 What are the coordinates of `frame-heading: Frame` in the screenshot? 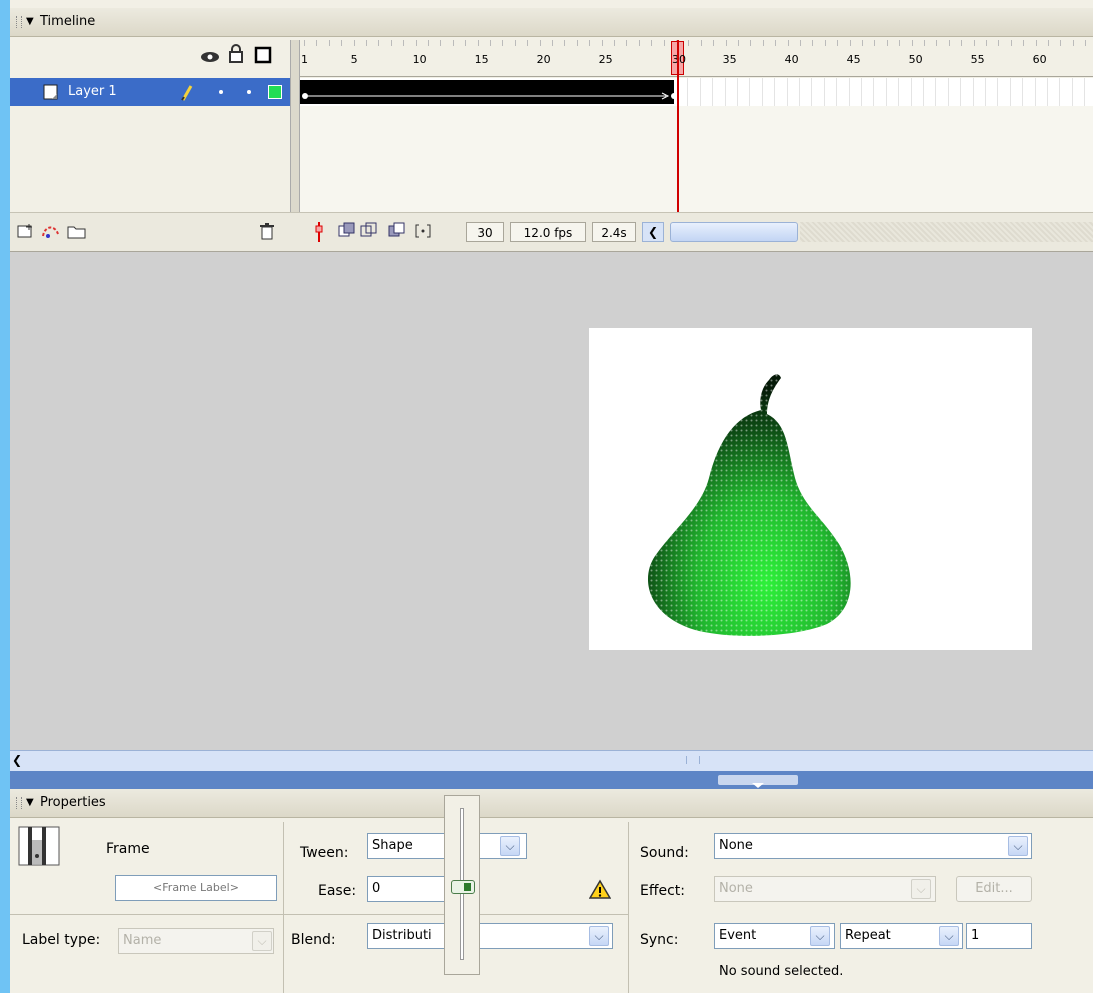 It's located at (128, 849).